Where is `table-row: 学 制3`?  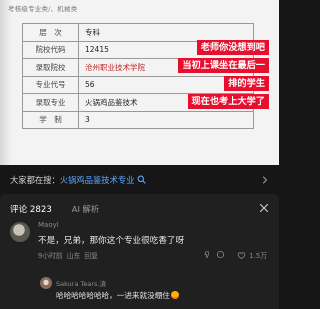
table-row: 学 制3 is located at coordinates (138, 119).